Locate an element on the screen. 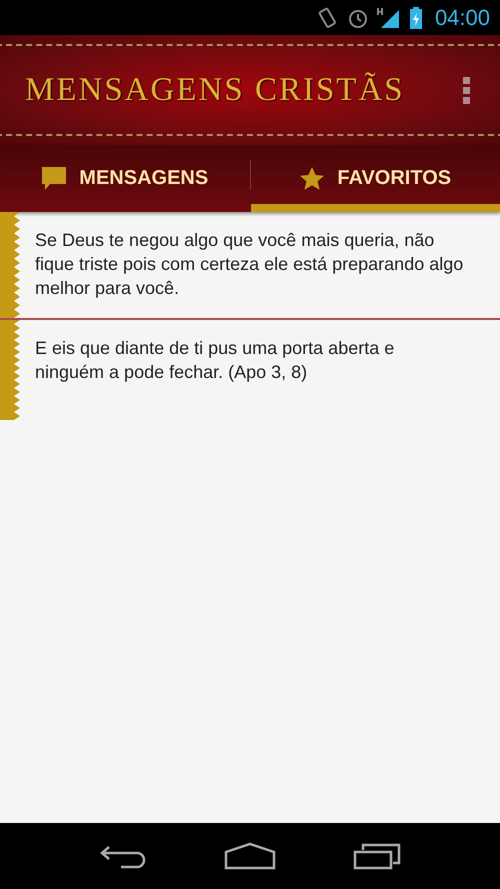 Image resolution: width=500 pixels, height=889 pixels. home-icon is located at coordinates (250, 856).